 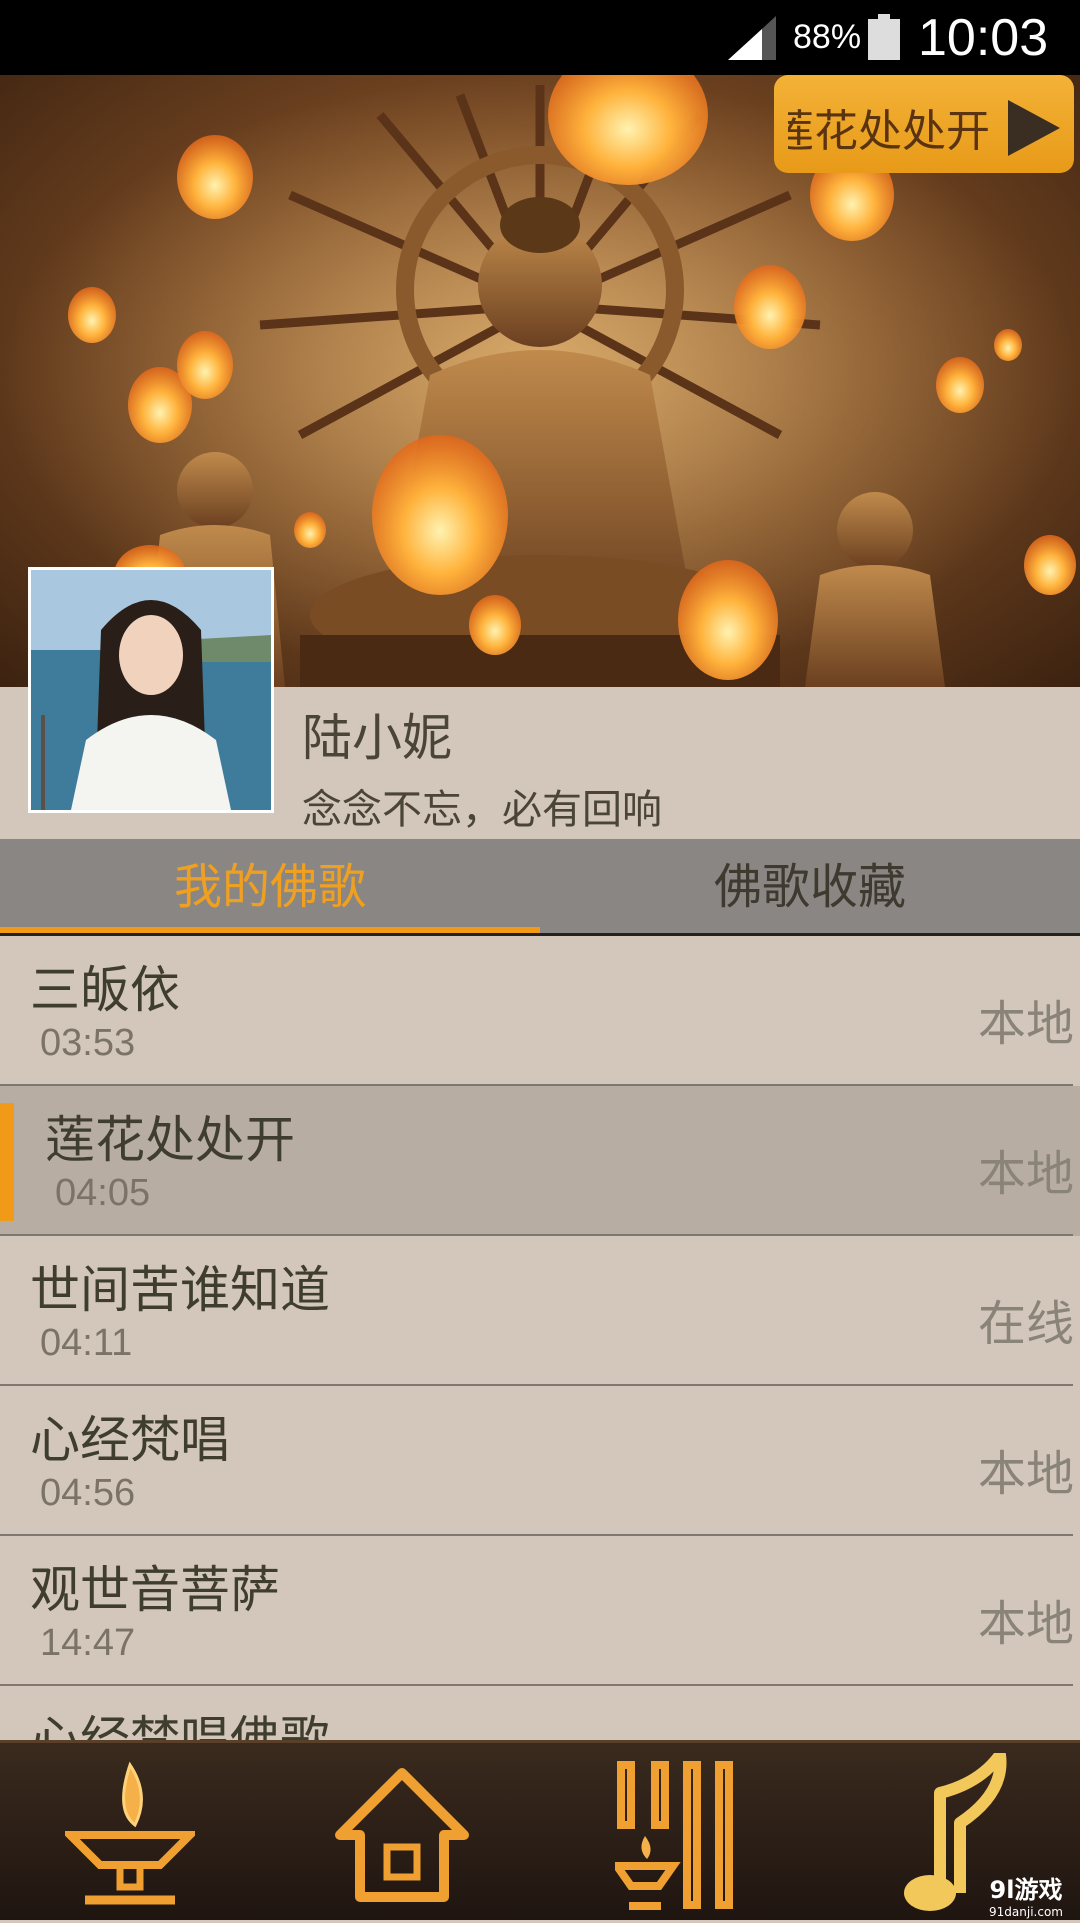 I want to click on song-duration: 03:53, so click(x=88, y=1043).